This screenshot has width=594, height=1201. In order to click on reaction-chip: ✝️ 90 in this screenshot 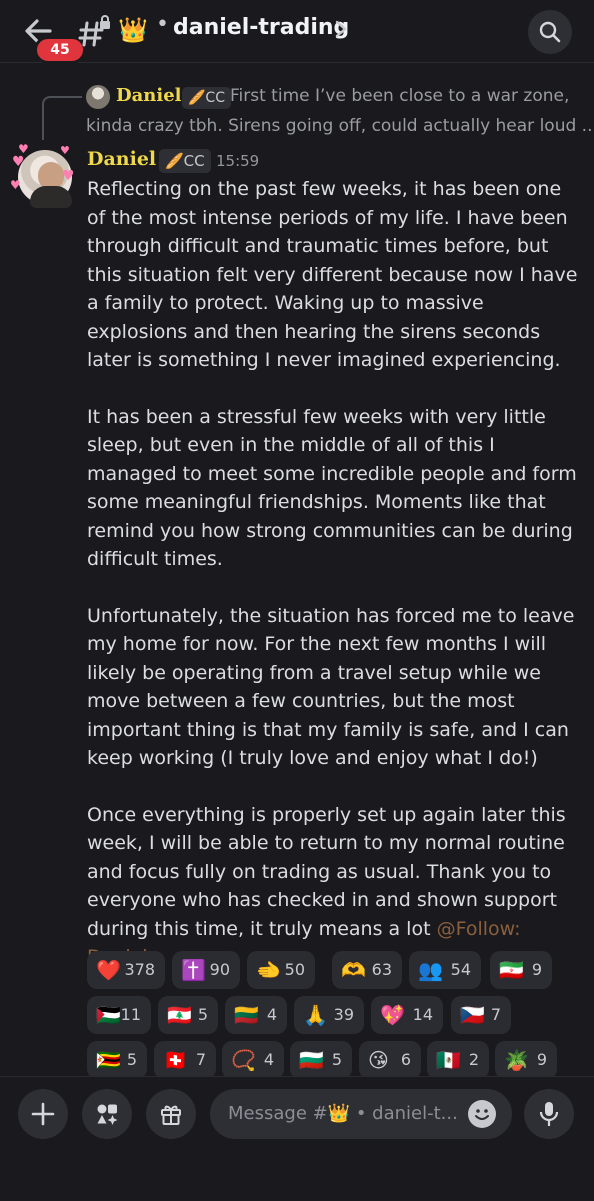, I will do `click(206, 970)`.